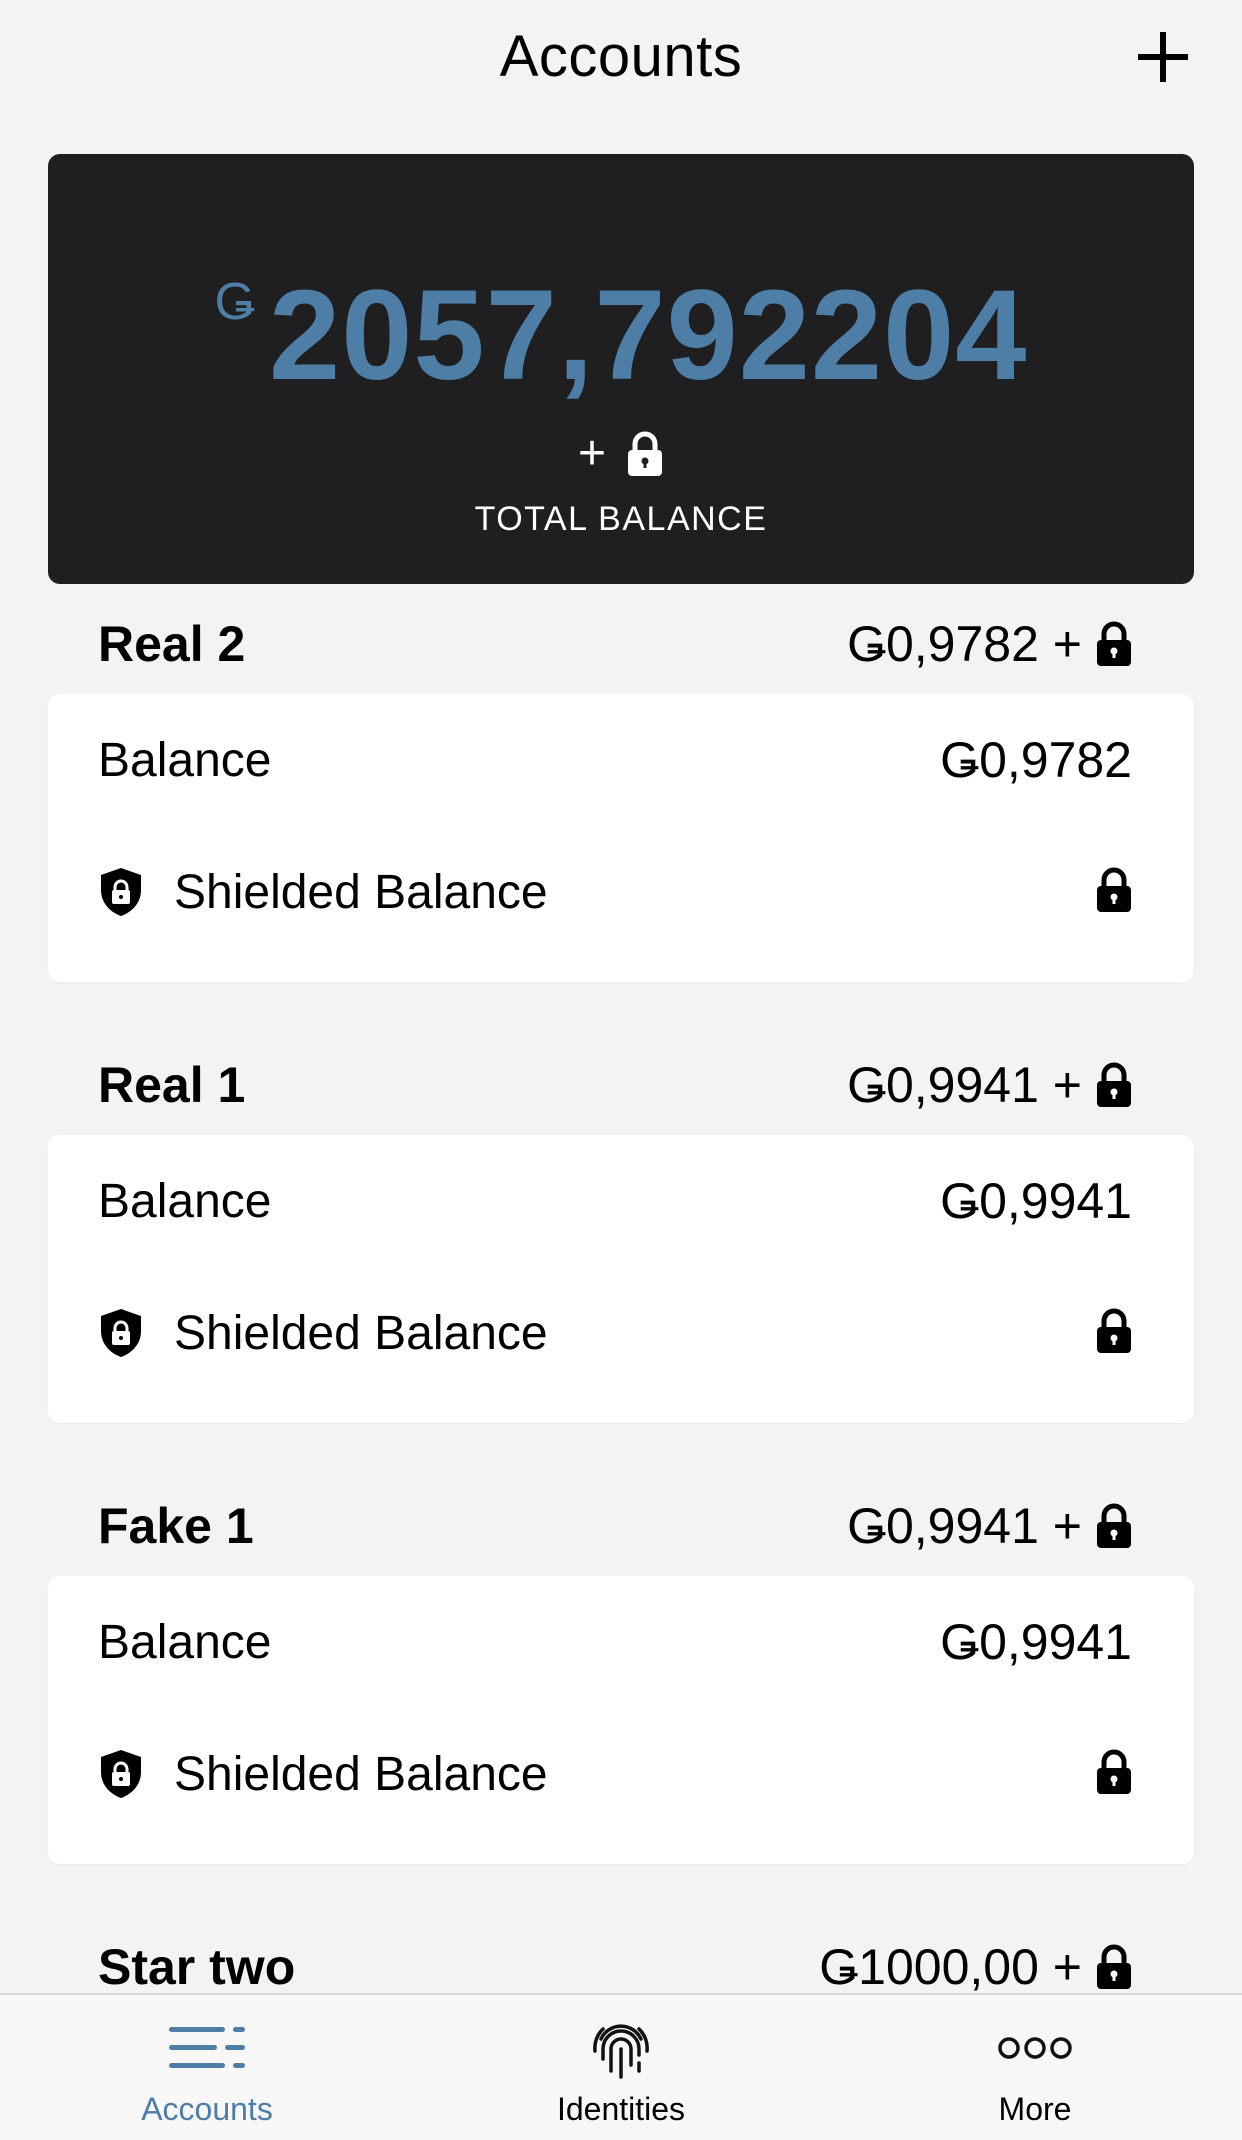 Image resolution: width=1242 pixels, height=2140 pixels. What do you see at coordinates (1035, 2109) in the screenshot?
I see `tab-more-label: More` at bounding box center [1035, 2109].